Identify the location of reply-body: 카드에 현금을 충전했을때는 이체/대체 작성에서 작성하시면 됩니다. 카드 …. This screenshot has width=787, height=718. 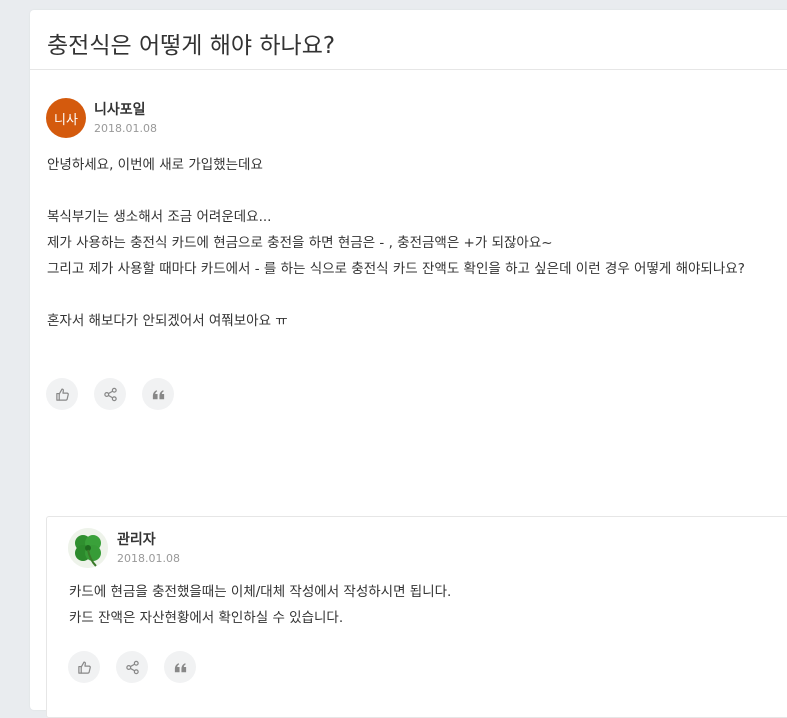
(260, 605).